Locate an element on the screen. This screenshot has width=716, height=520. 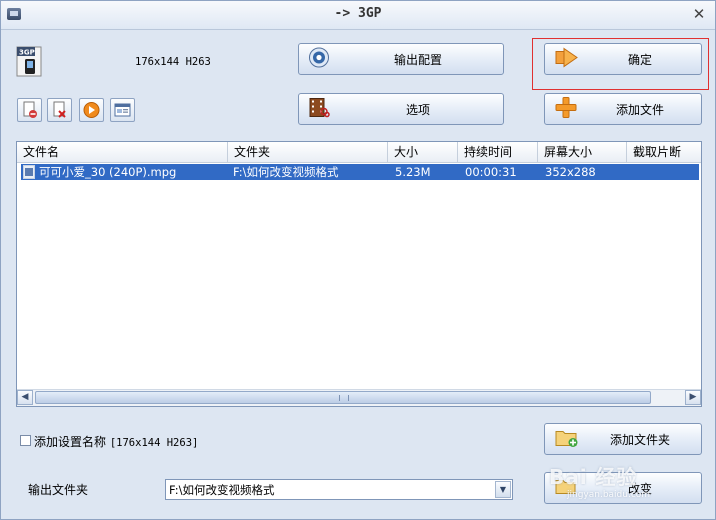
info-icon is located at coordinates (122, 110).